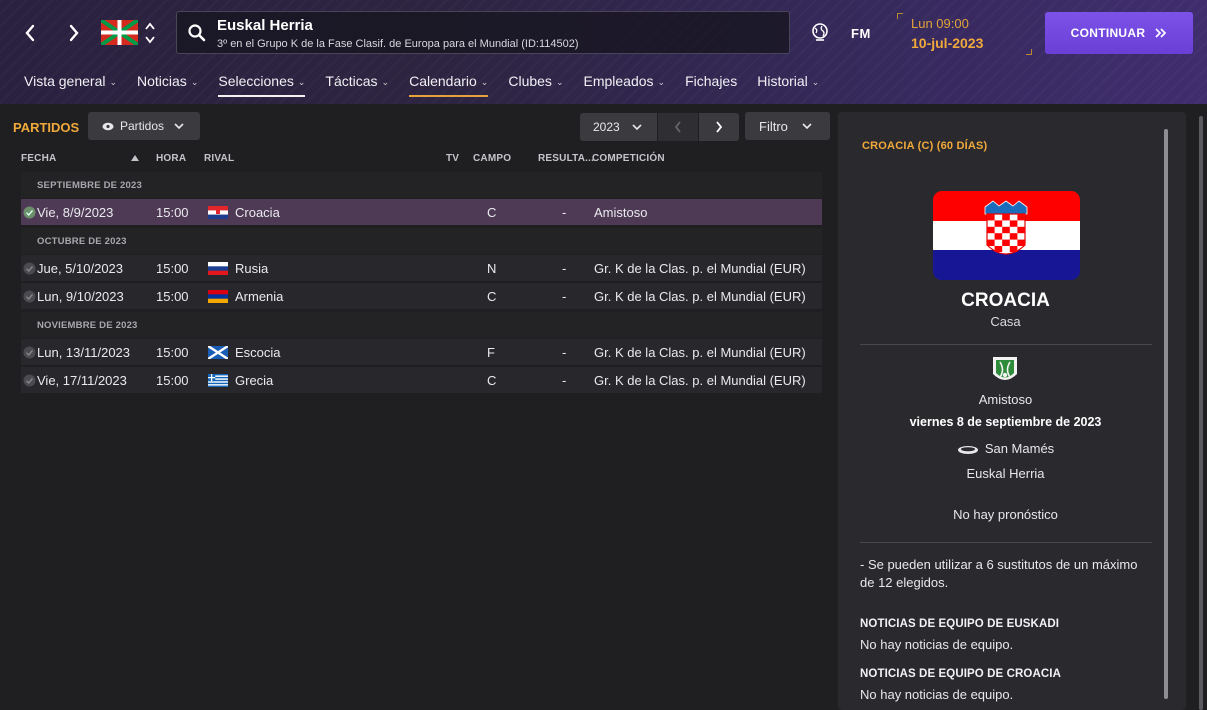 Image resolution: width=1207 pixels, height=710 pixels. I want to click on match-date: Lun, 13/11/2023, so click(84, 352).